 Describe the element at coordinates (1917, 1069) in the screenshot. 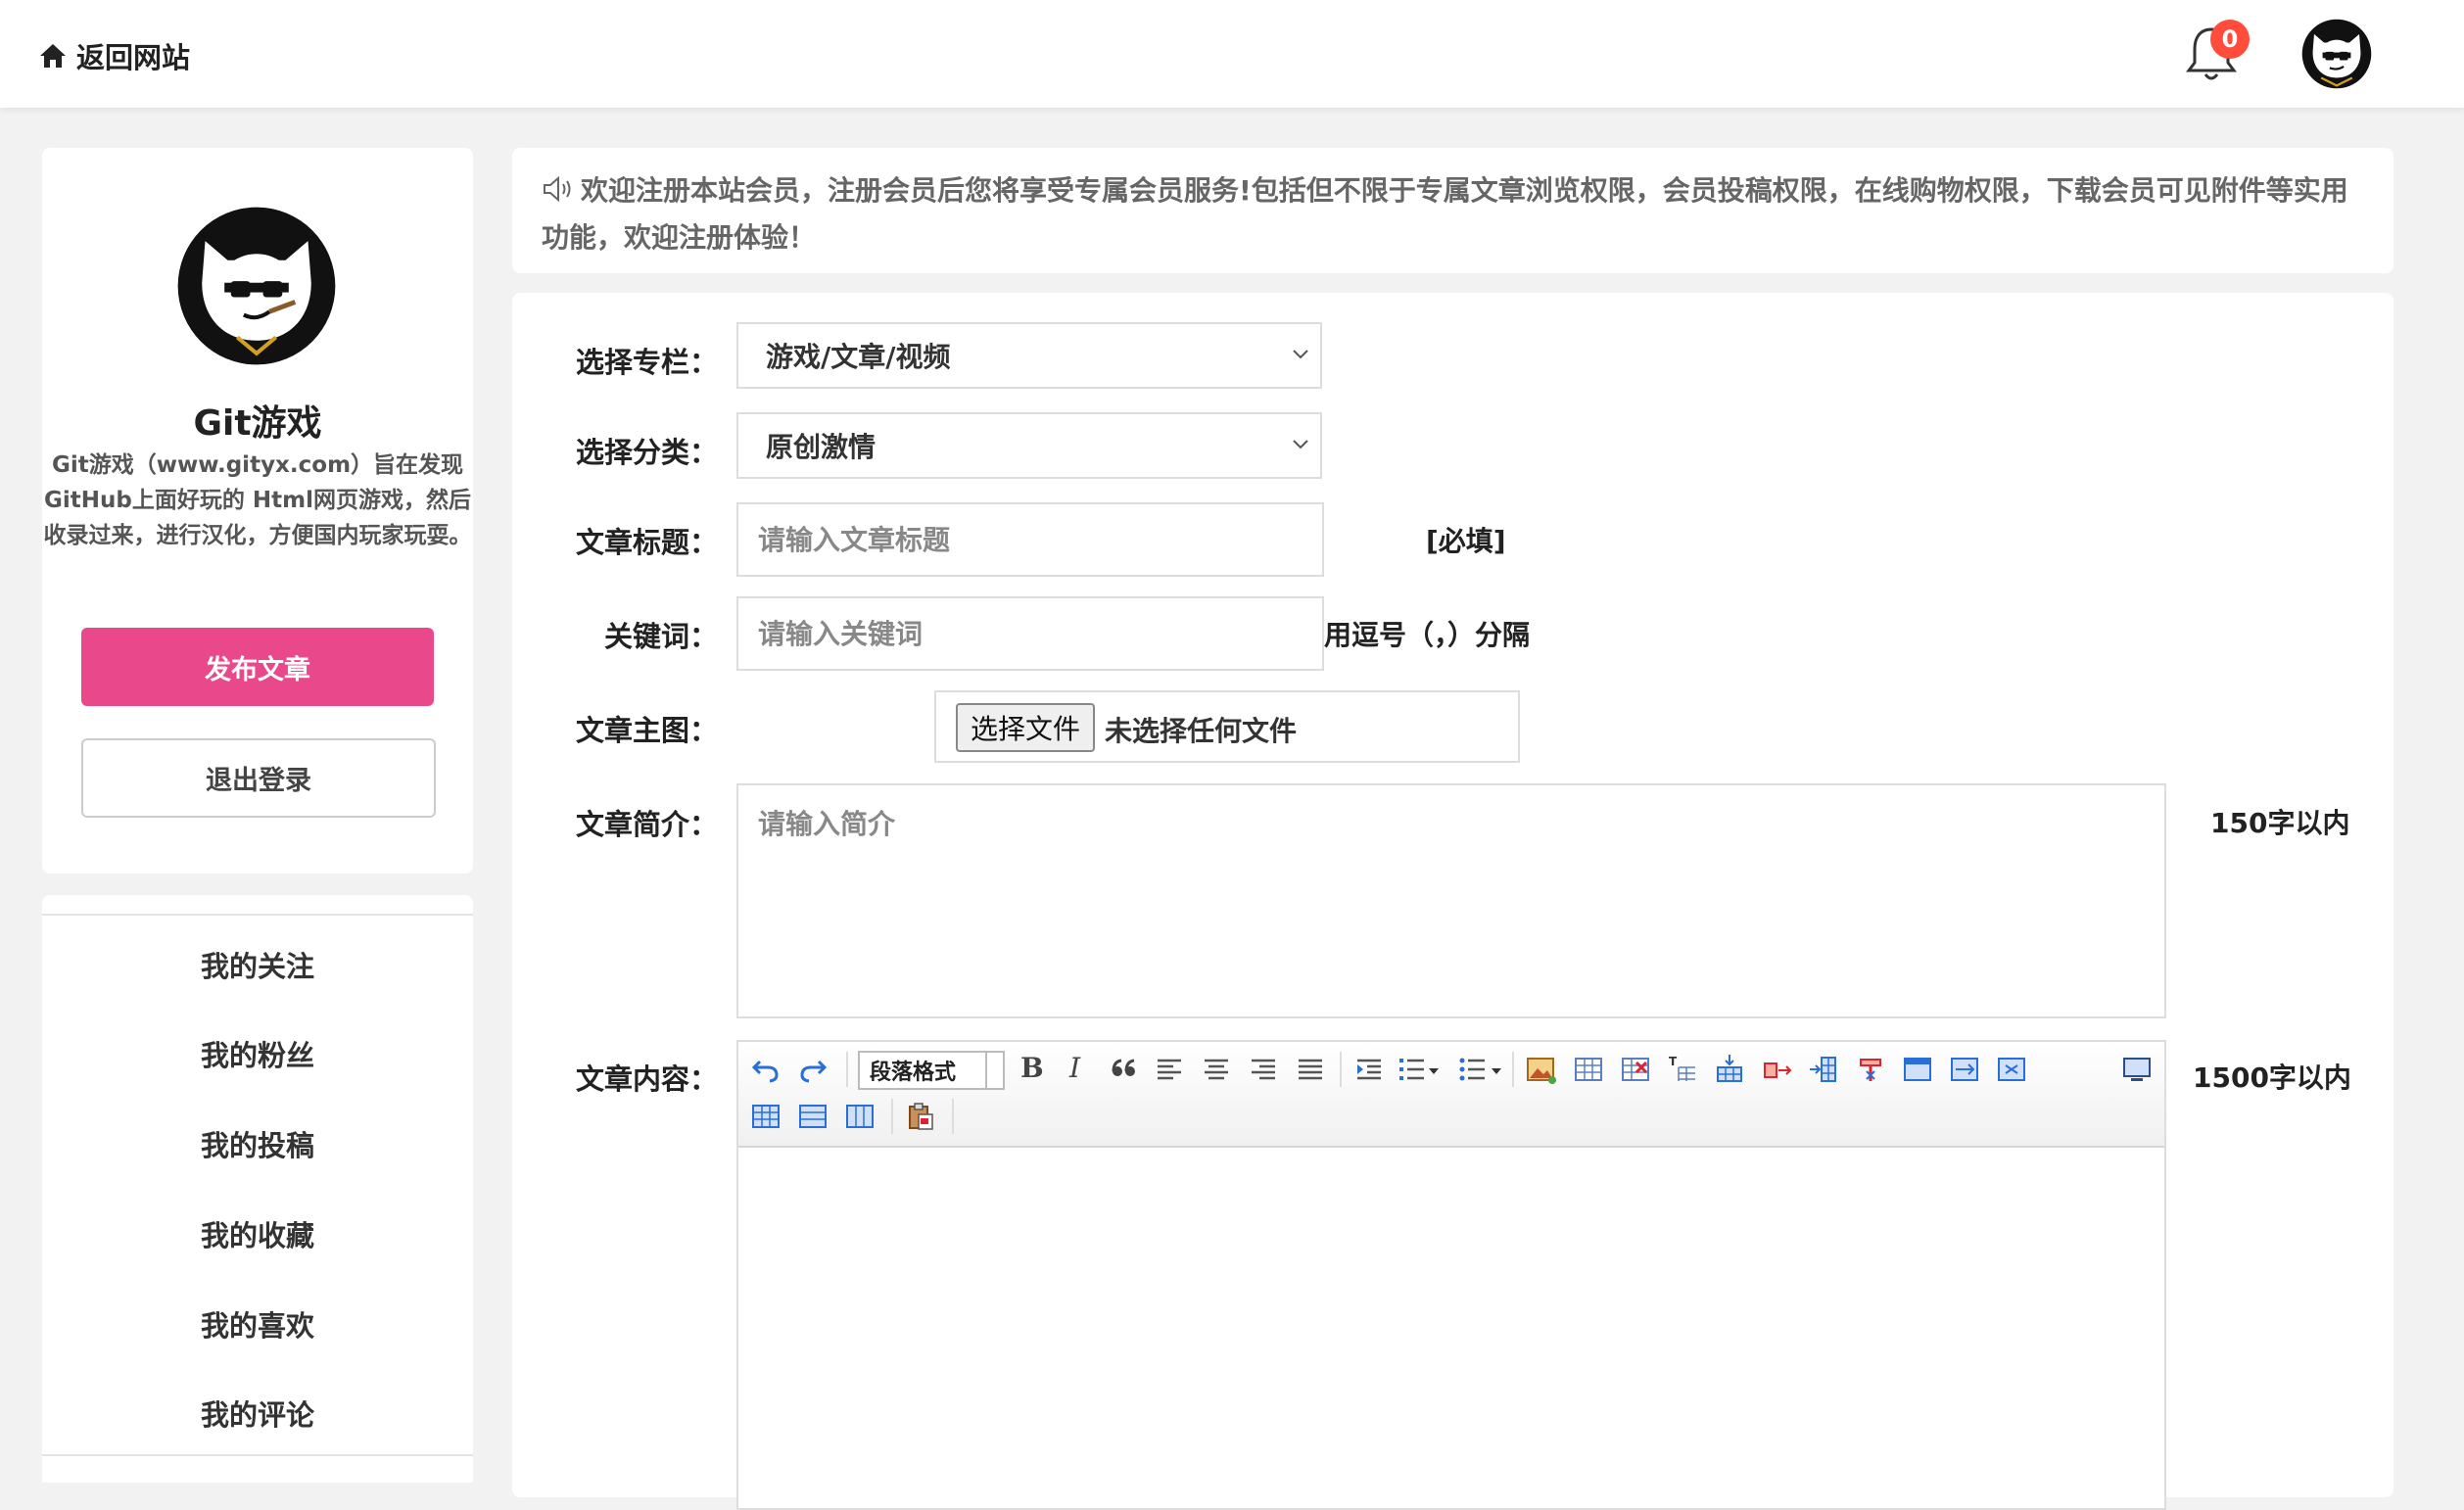

I see `merge-cells-icon` at that location.